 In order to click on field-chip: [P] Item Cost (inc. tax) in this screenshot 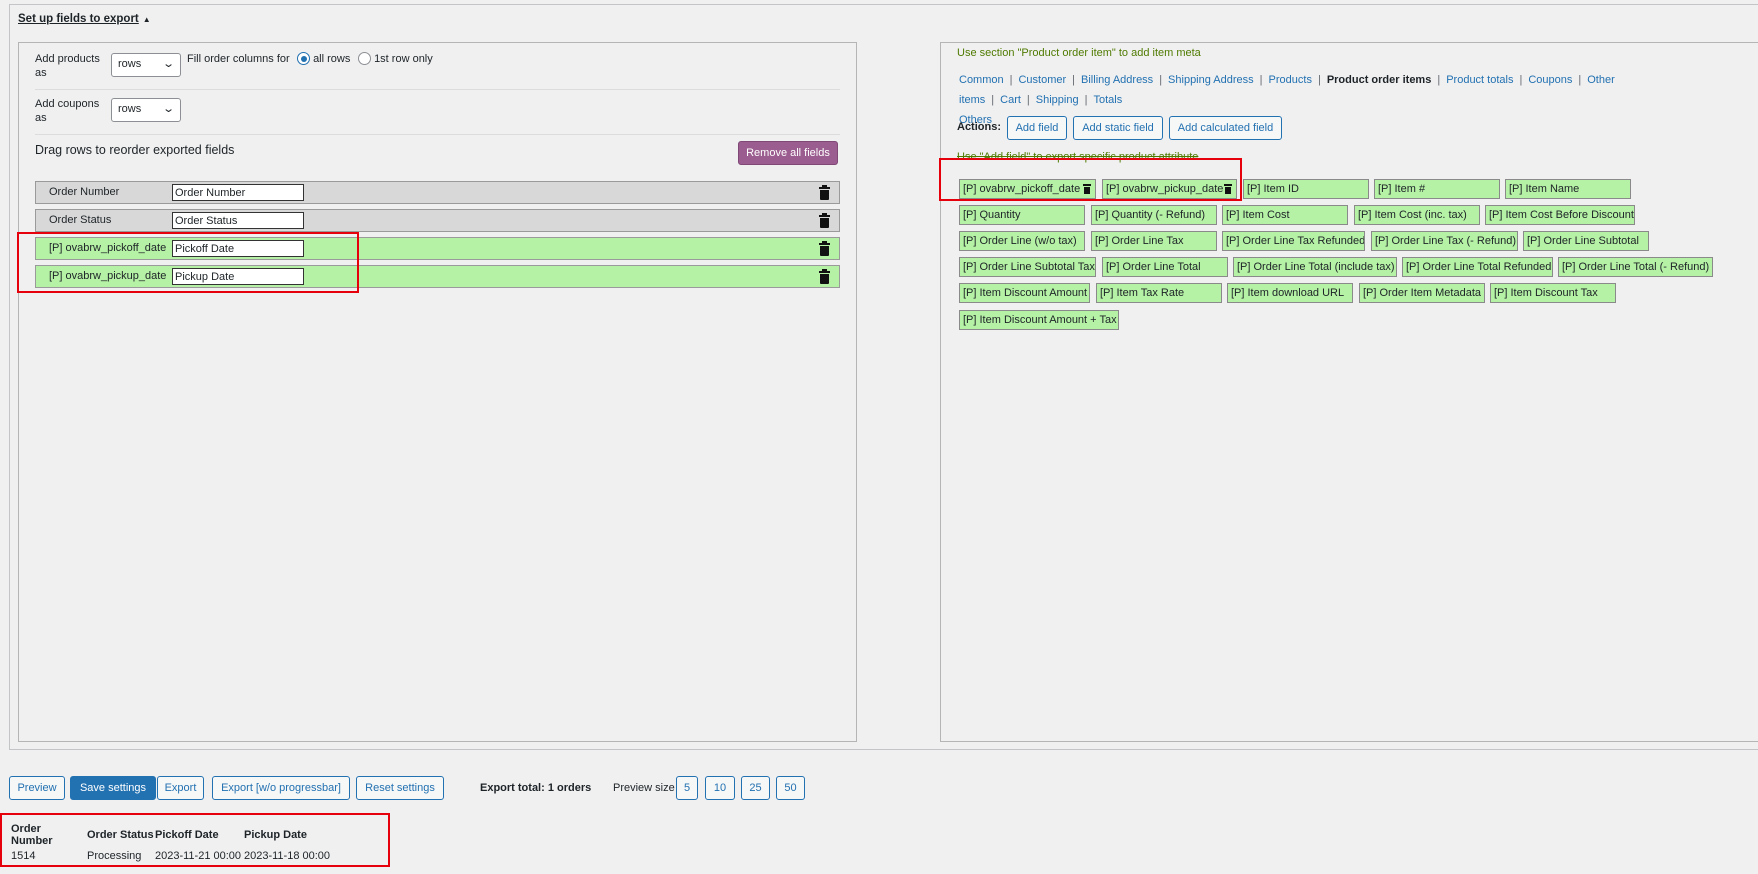, I will do `click(1417, 215)`.